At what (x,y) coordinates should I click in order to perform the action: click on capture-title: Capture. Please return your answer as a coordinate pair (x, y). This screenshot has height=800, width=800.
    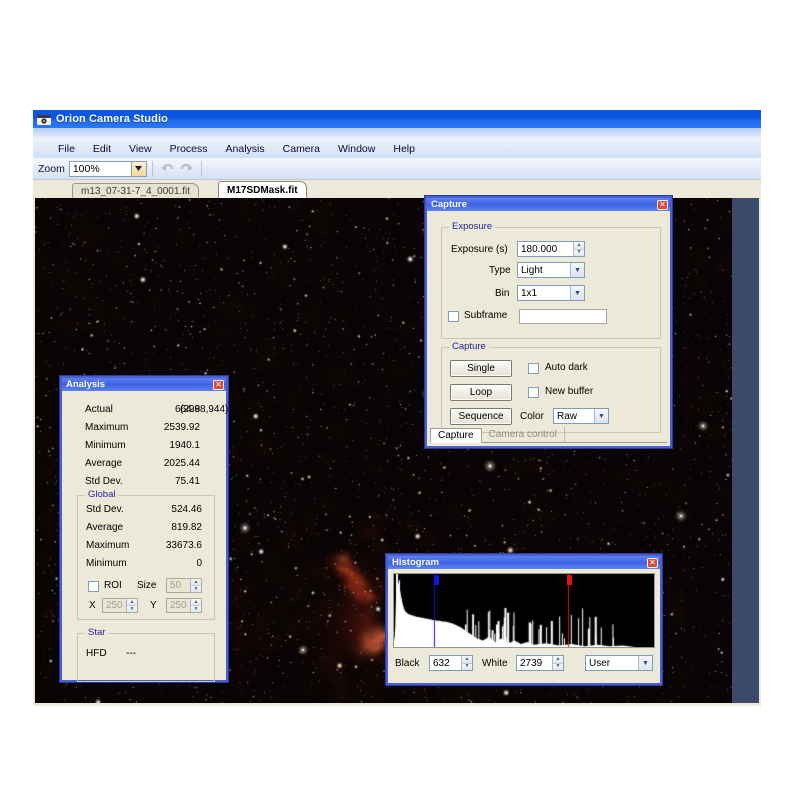
    Looking at the image, I should click on (449, 204).